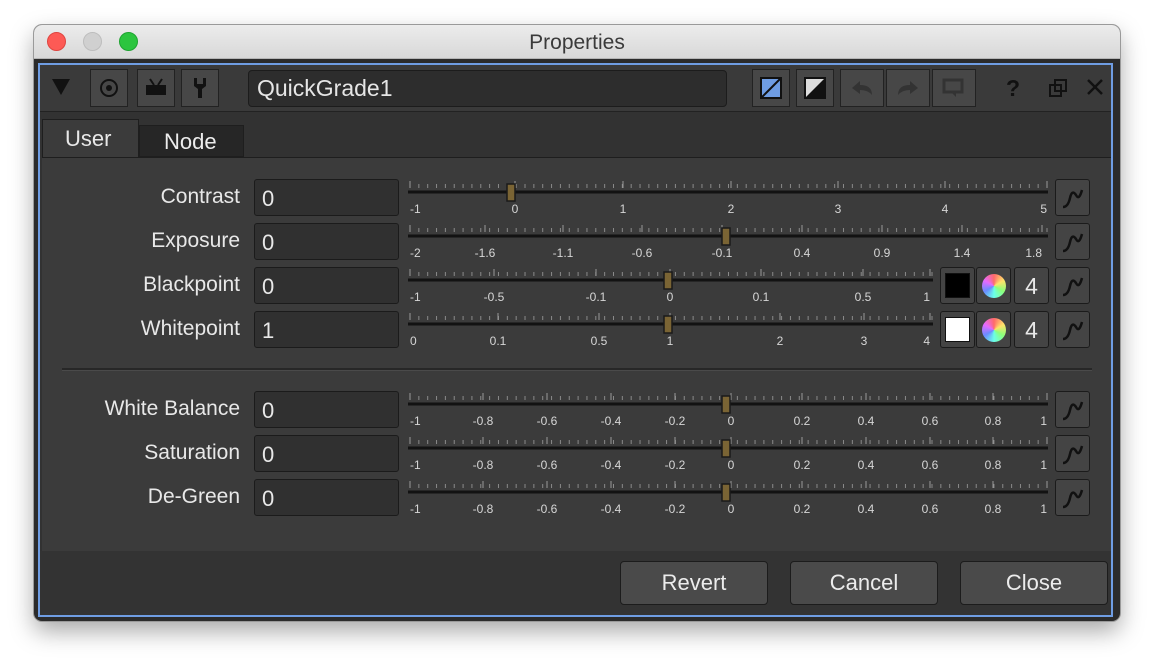  What do you see at coordinates (200, 88) in the screenshot?
I see `node-settings-button` at bounding box center [200, 88].